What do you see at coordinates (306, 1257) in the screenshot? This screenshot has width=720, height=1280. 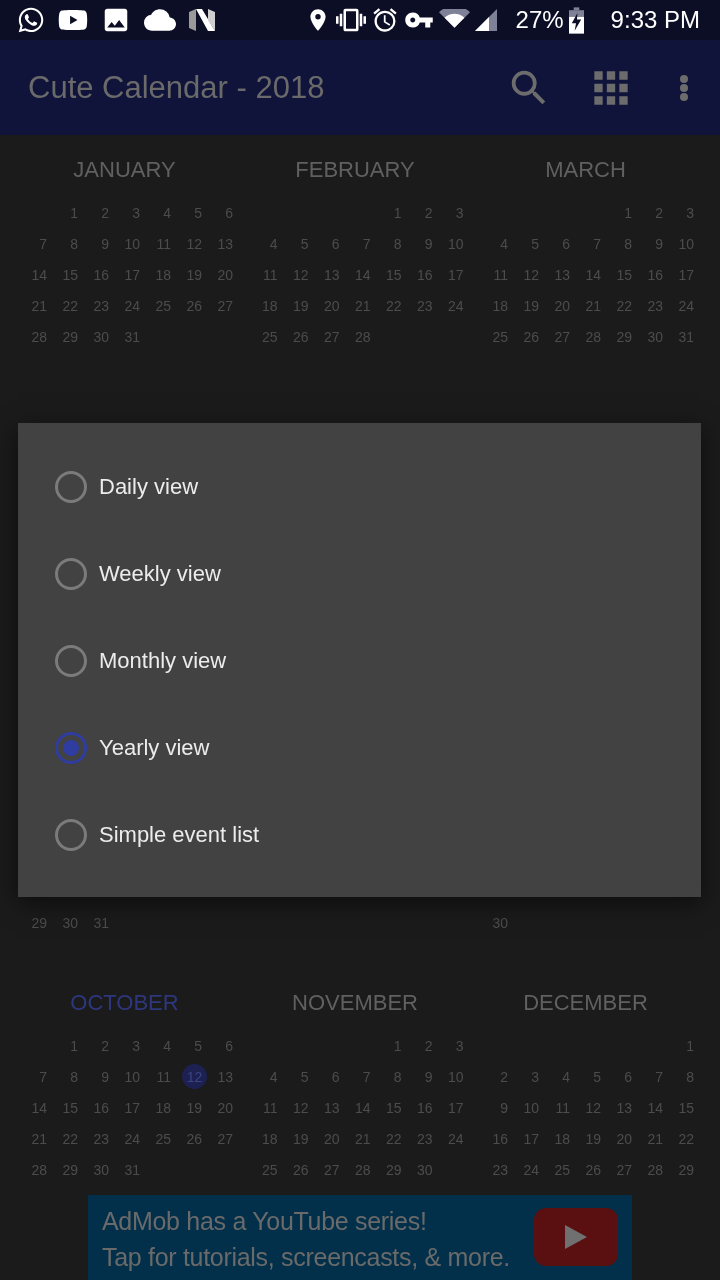 I see `ad-text: Tap for tutorials, screencasts, & more.` at bounding box center [306, 1257].